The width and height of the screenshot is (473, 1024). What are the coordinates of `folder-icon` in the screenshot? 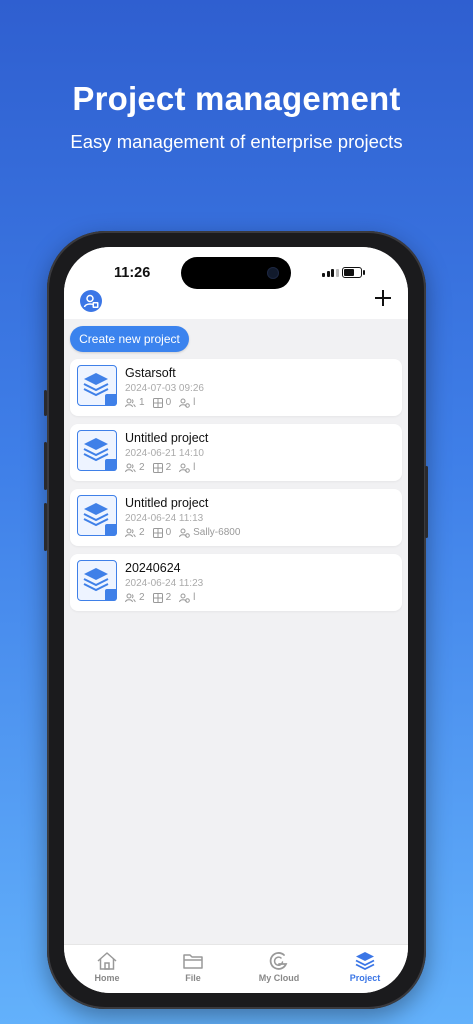 It's located at (193, 961).